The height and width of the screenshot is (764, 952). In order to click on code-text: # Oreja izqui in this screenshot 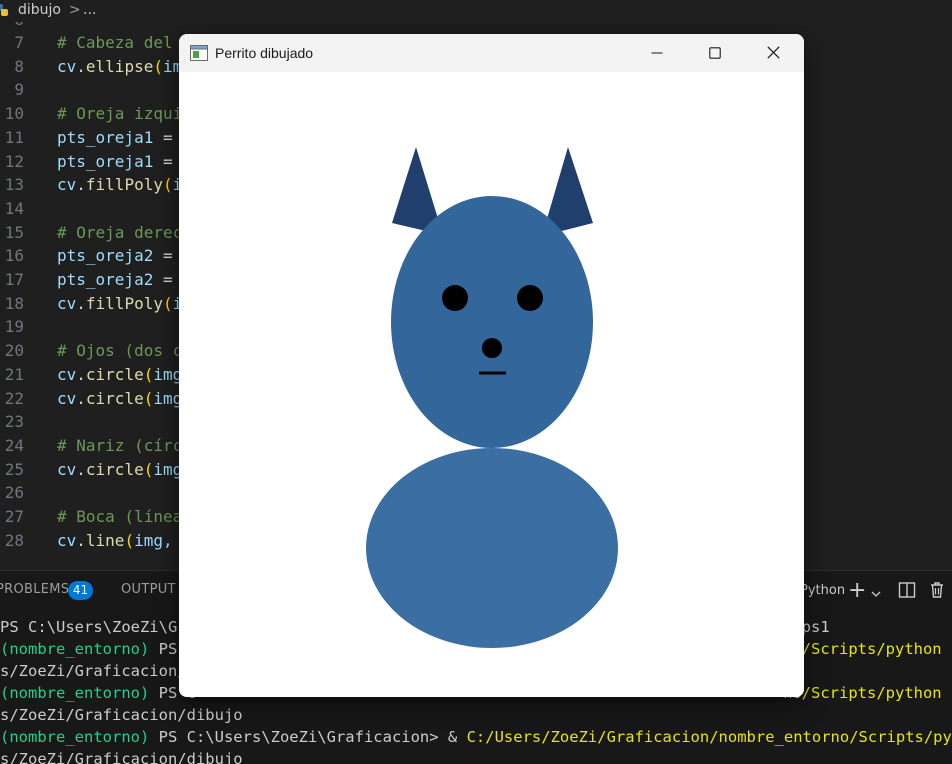, I will do `click(119, 114)`.